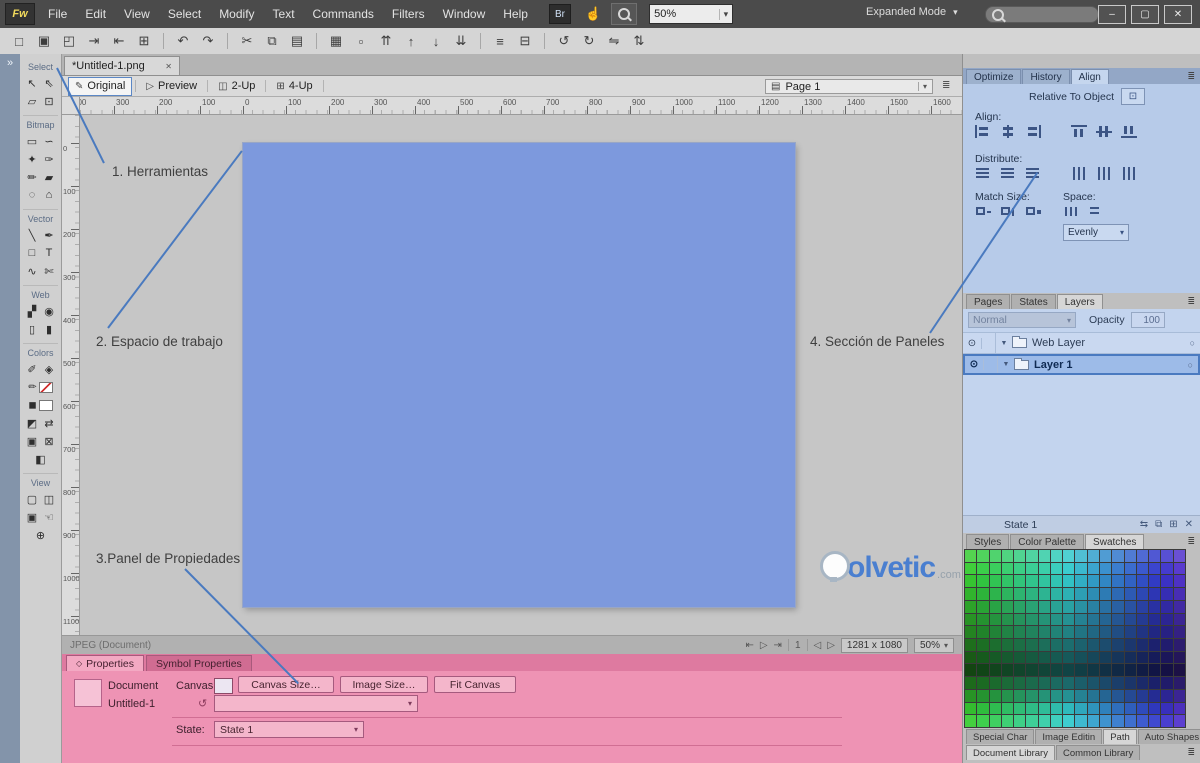  I want to click on view-4-up-button: ⊞ 4-Up, so click(294, 86).